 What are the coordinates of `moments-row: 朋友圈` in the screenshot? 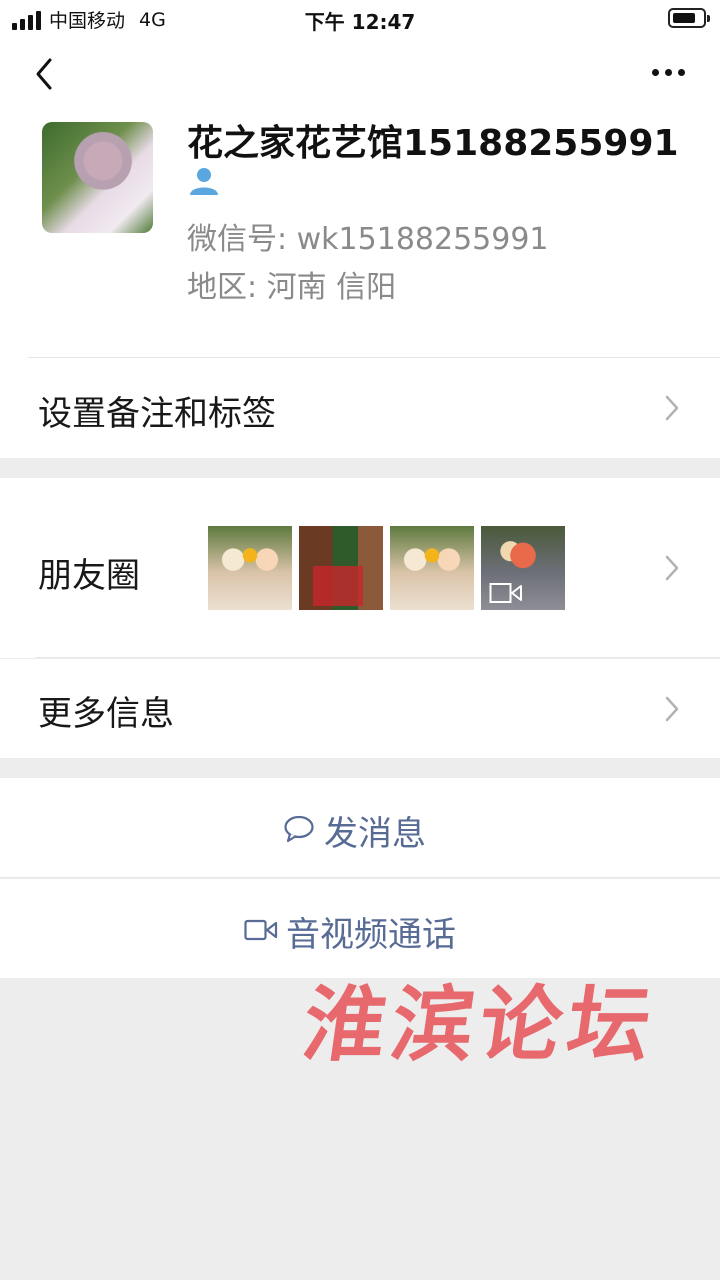 It's located at (360, 568).